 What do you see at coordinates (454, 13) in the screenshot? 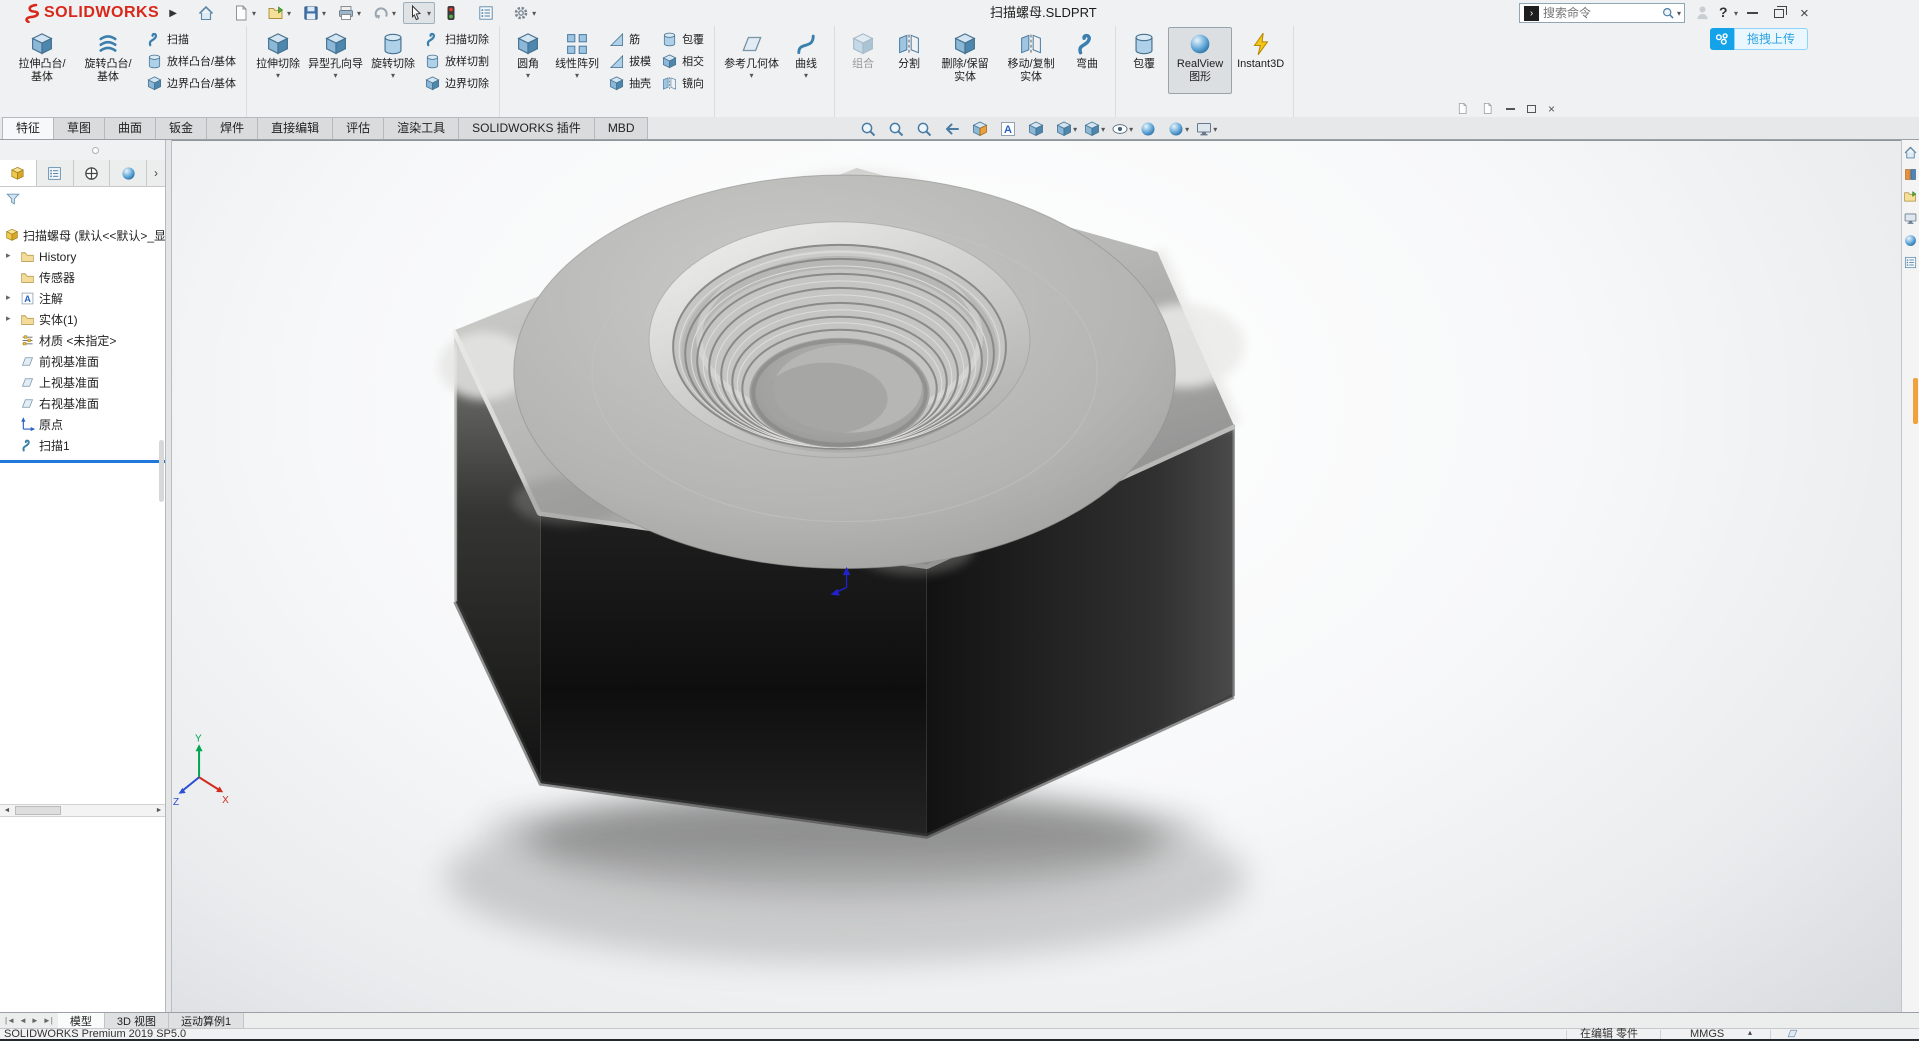
I see `rebuild-button: ▾` at bounding box center [454, 13].